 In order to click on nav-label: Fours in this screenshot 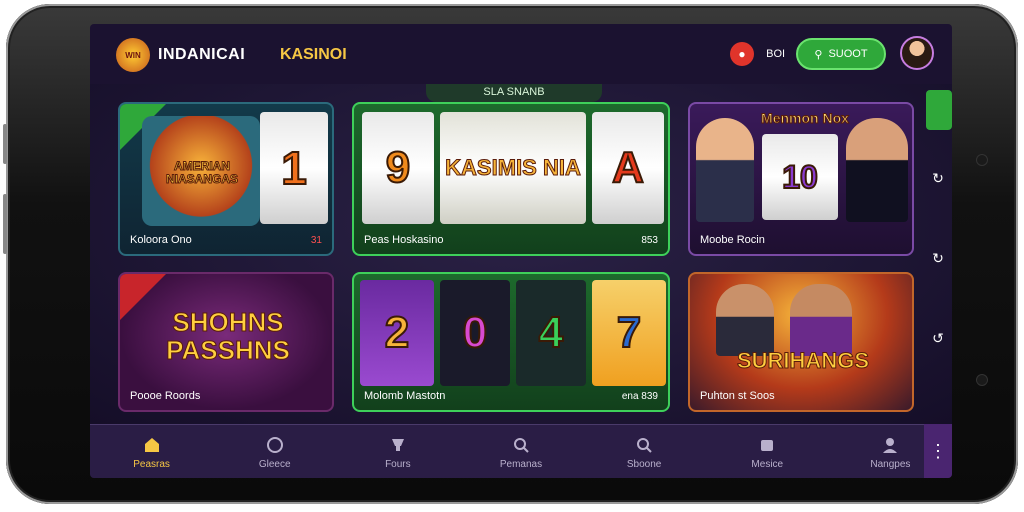, I will do `click(398, 464)`.